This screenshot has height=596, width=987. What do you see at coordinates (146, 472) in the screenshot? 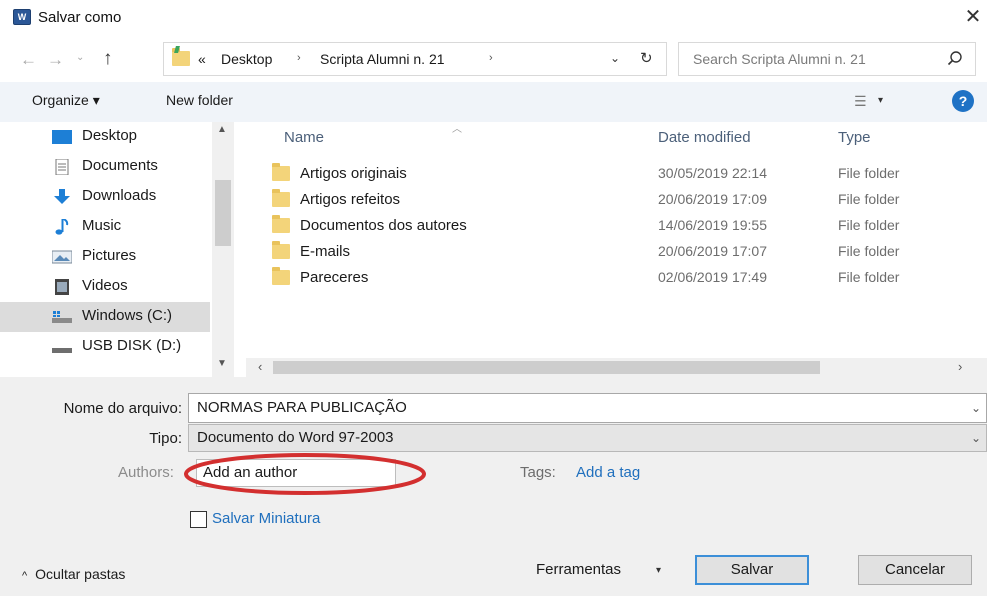
I see `authors-label: Authors:` at bounding box center [146, 472].